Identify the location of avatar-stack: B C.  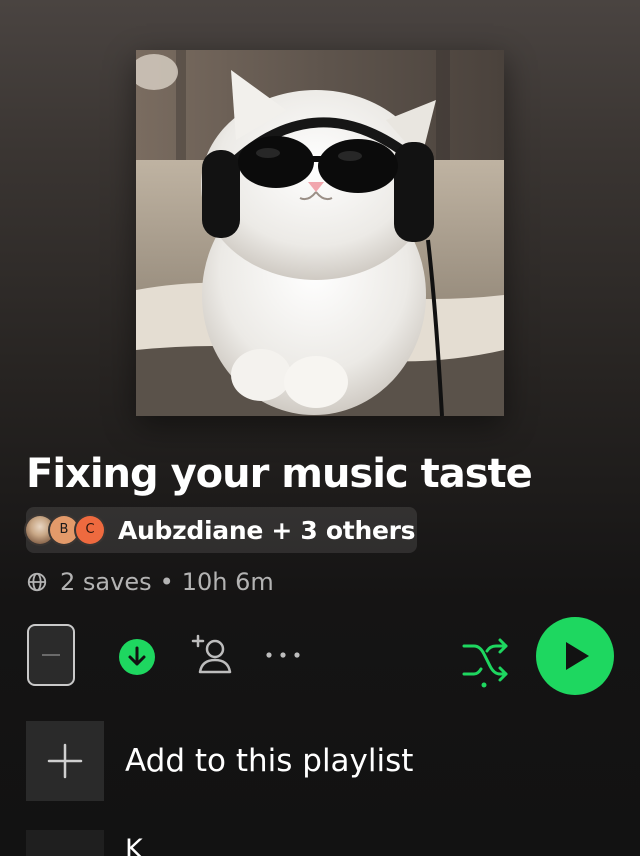
(68, 530).